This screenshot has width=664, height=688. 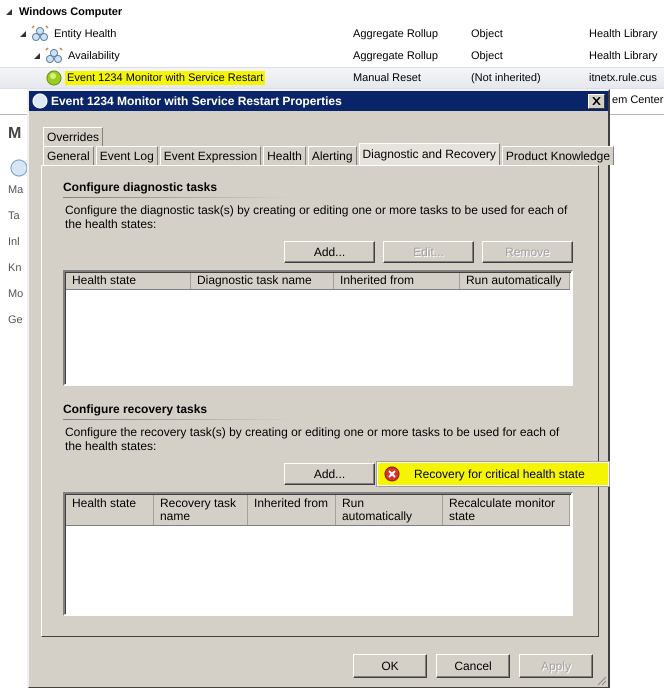 What do you see at coordinates (197, 101) in the screenshot?
I see `window-title: Event 1234 Monitor with Service Restart Properties` at bounding box center [197, 101].